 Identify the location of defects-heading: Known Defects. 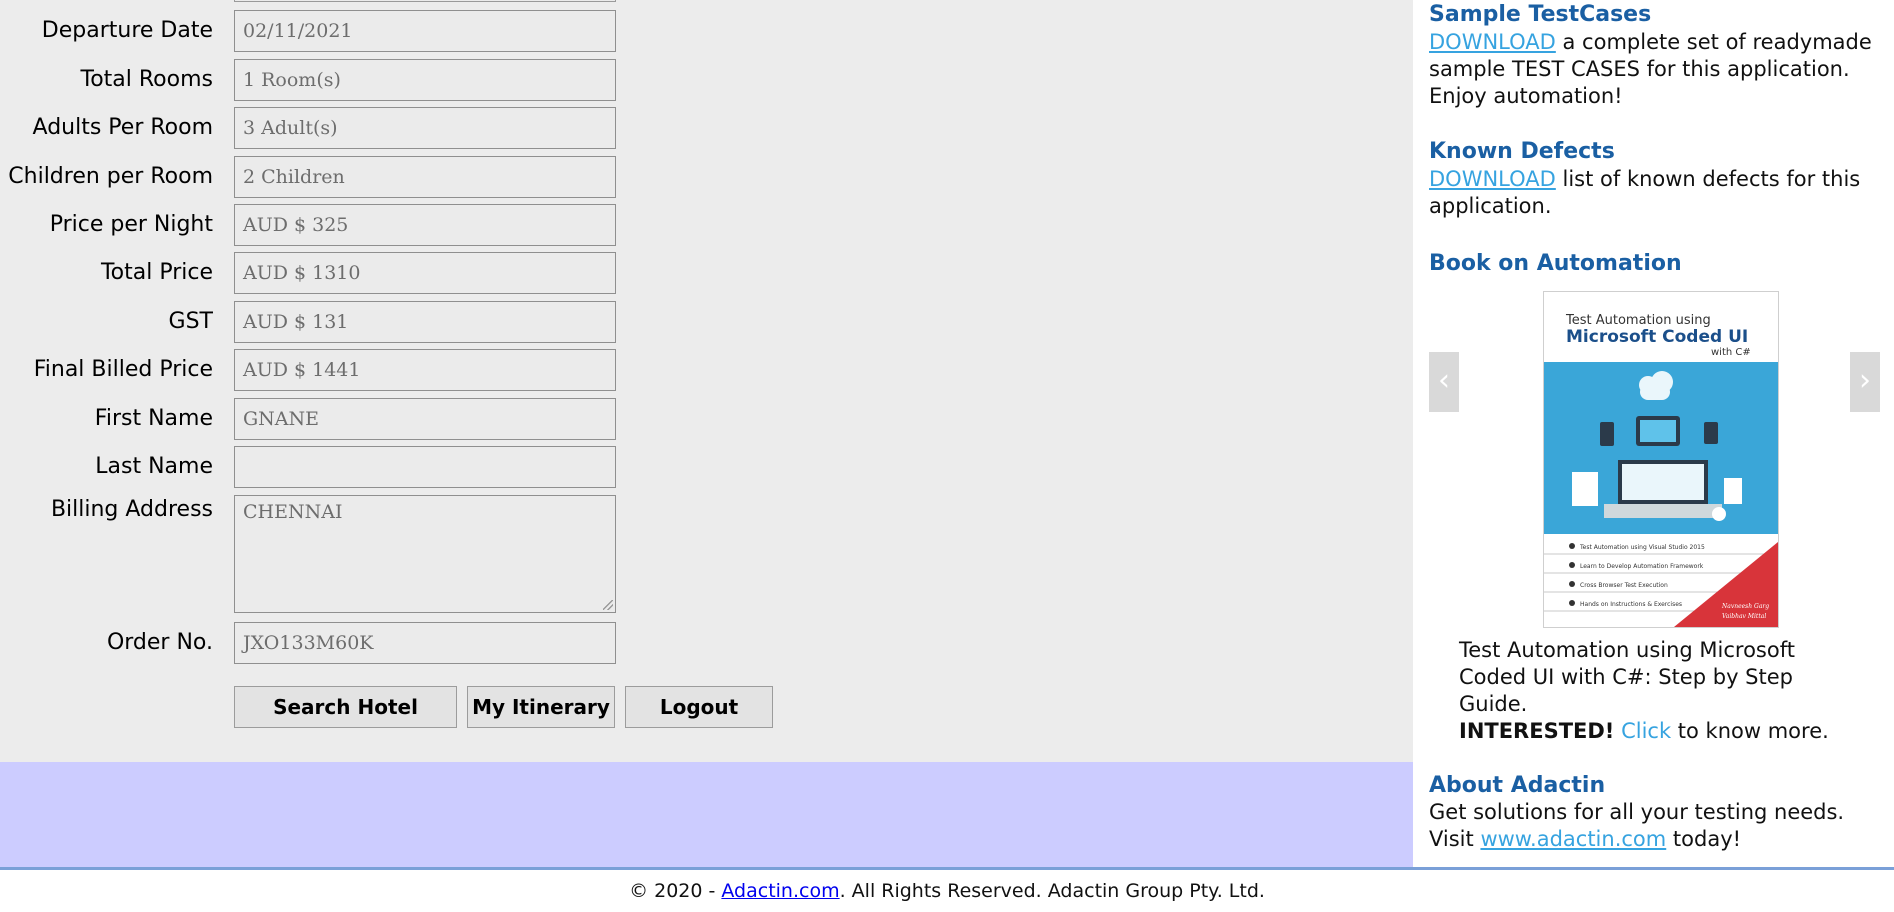
(1522, 151).